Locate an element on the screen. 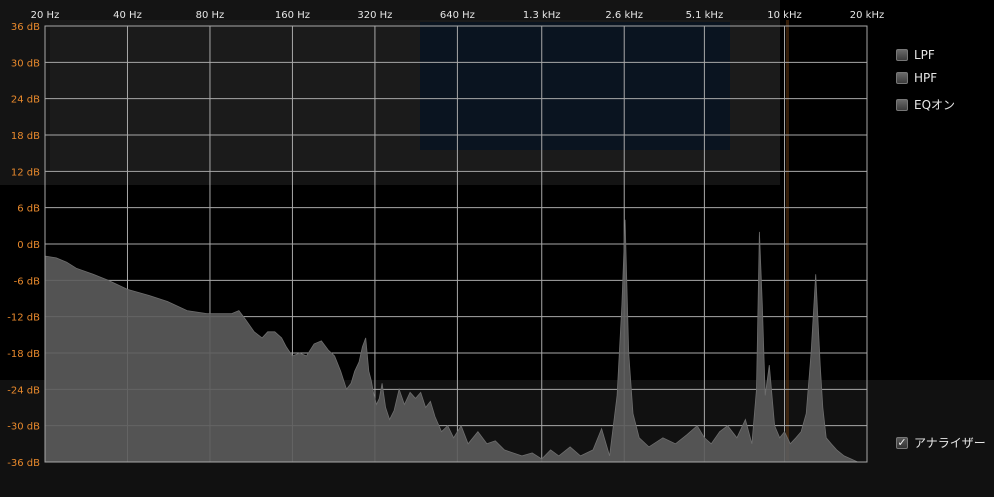 Image resolution: width=994 pixels, height=497 pixels. analyzer-checkbox-label: アナライザー is located at coordinates (950, 443).